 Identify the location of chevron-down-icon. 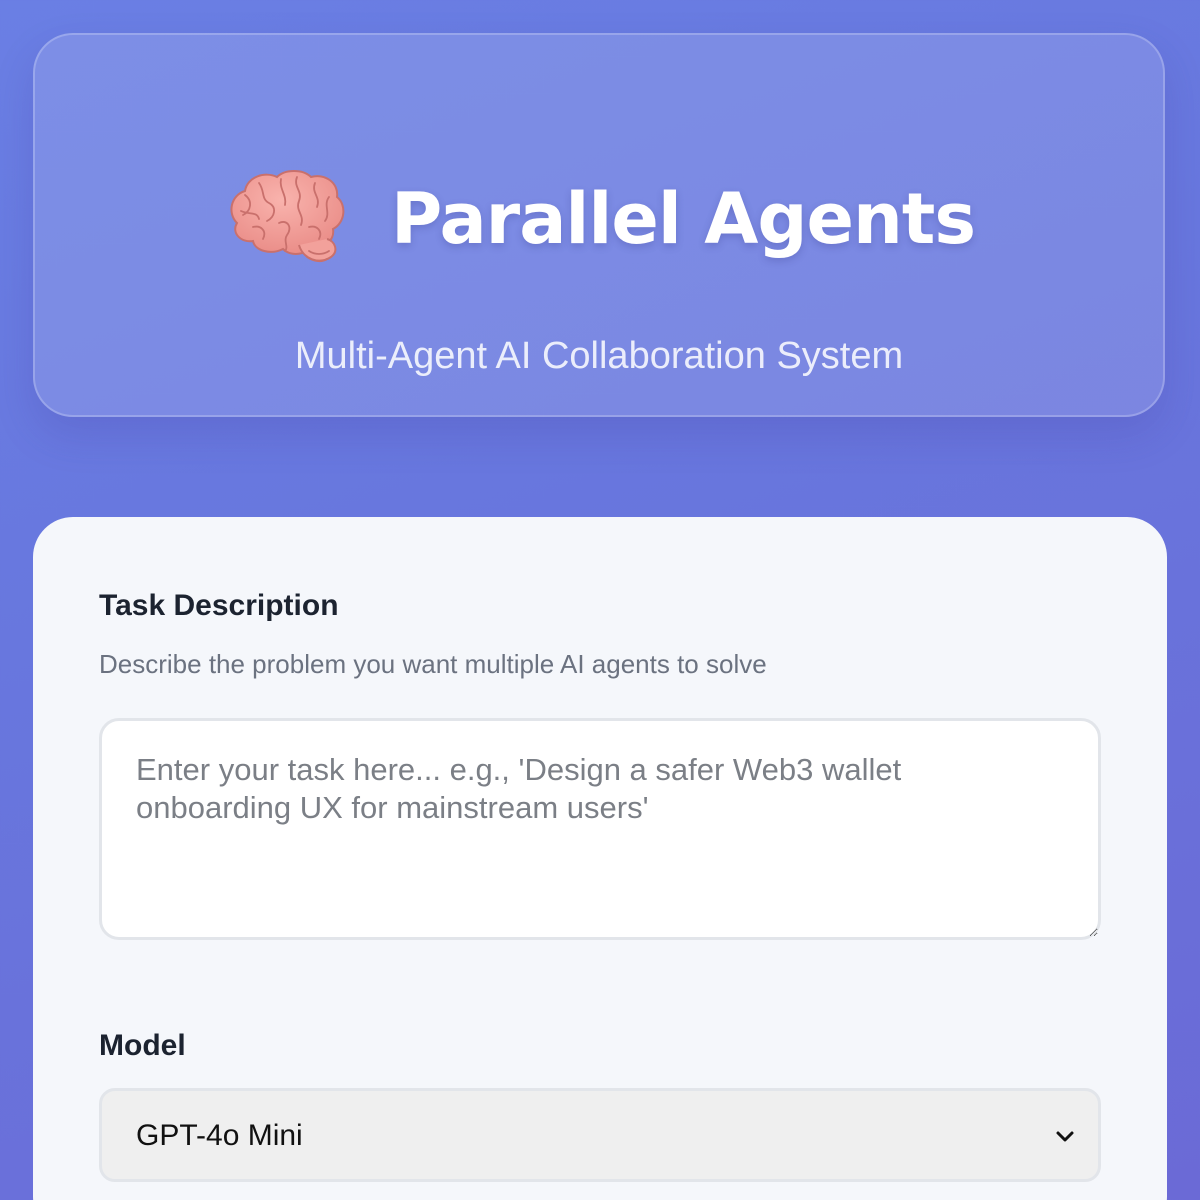
(1065, 1136).